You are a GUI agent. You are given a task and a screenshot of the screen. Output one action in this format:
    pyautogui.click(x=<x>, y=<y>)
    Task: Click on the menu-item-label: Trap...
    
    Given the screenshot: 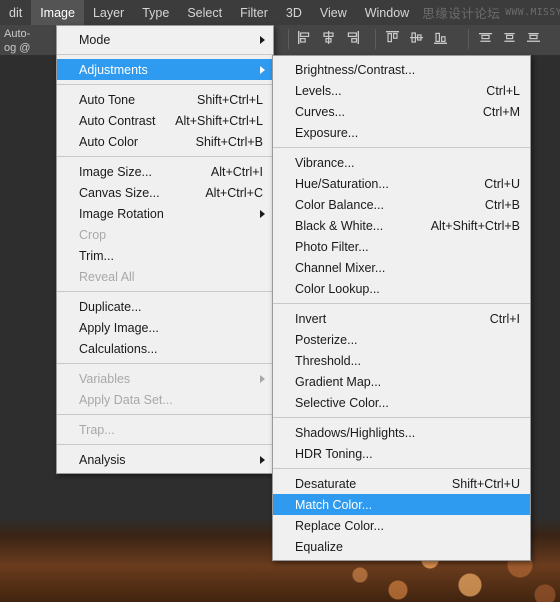 What is the action you would take?
    pyautogui.click(x=97, y=429)
    